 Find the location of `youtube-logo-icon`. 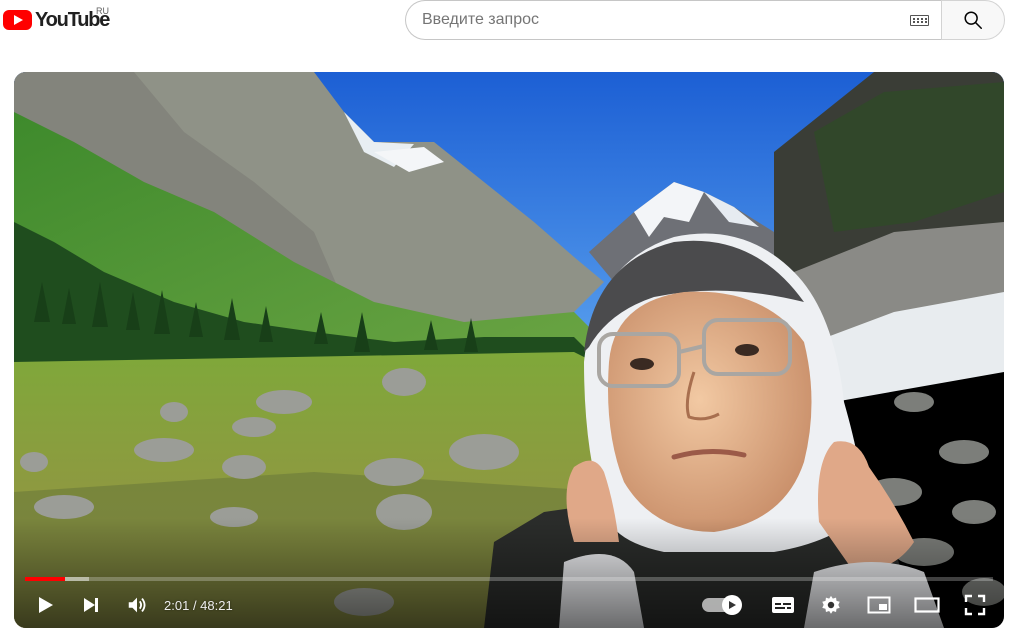

youtube-logo-icon is located at coordinates (17, 20).